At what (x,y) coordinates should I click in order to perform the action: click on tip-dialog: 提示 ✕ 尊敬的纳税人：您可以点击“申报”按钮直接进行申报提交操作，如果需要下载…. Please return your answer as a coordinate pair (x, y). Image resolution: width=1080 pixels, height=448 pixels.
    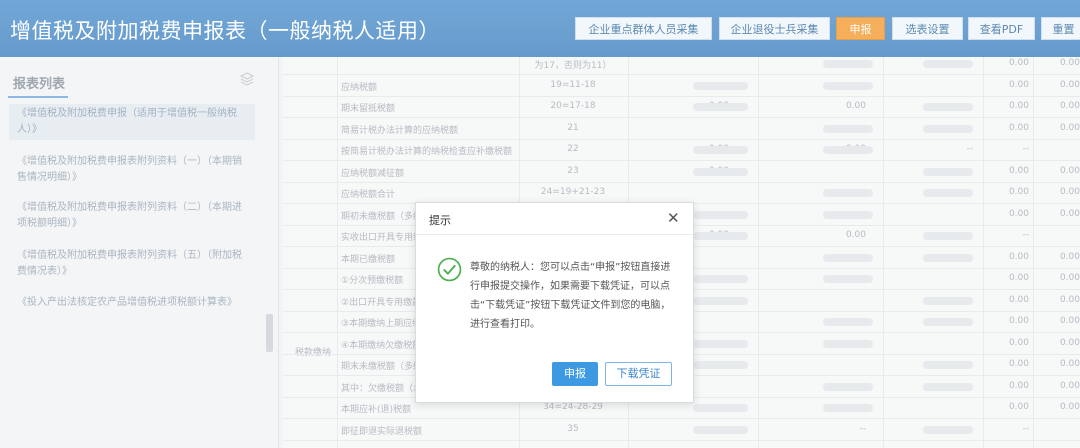
    Looking at the image, I should click on (554, 302).